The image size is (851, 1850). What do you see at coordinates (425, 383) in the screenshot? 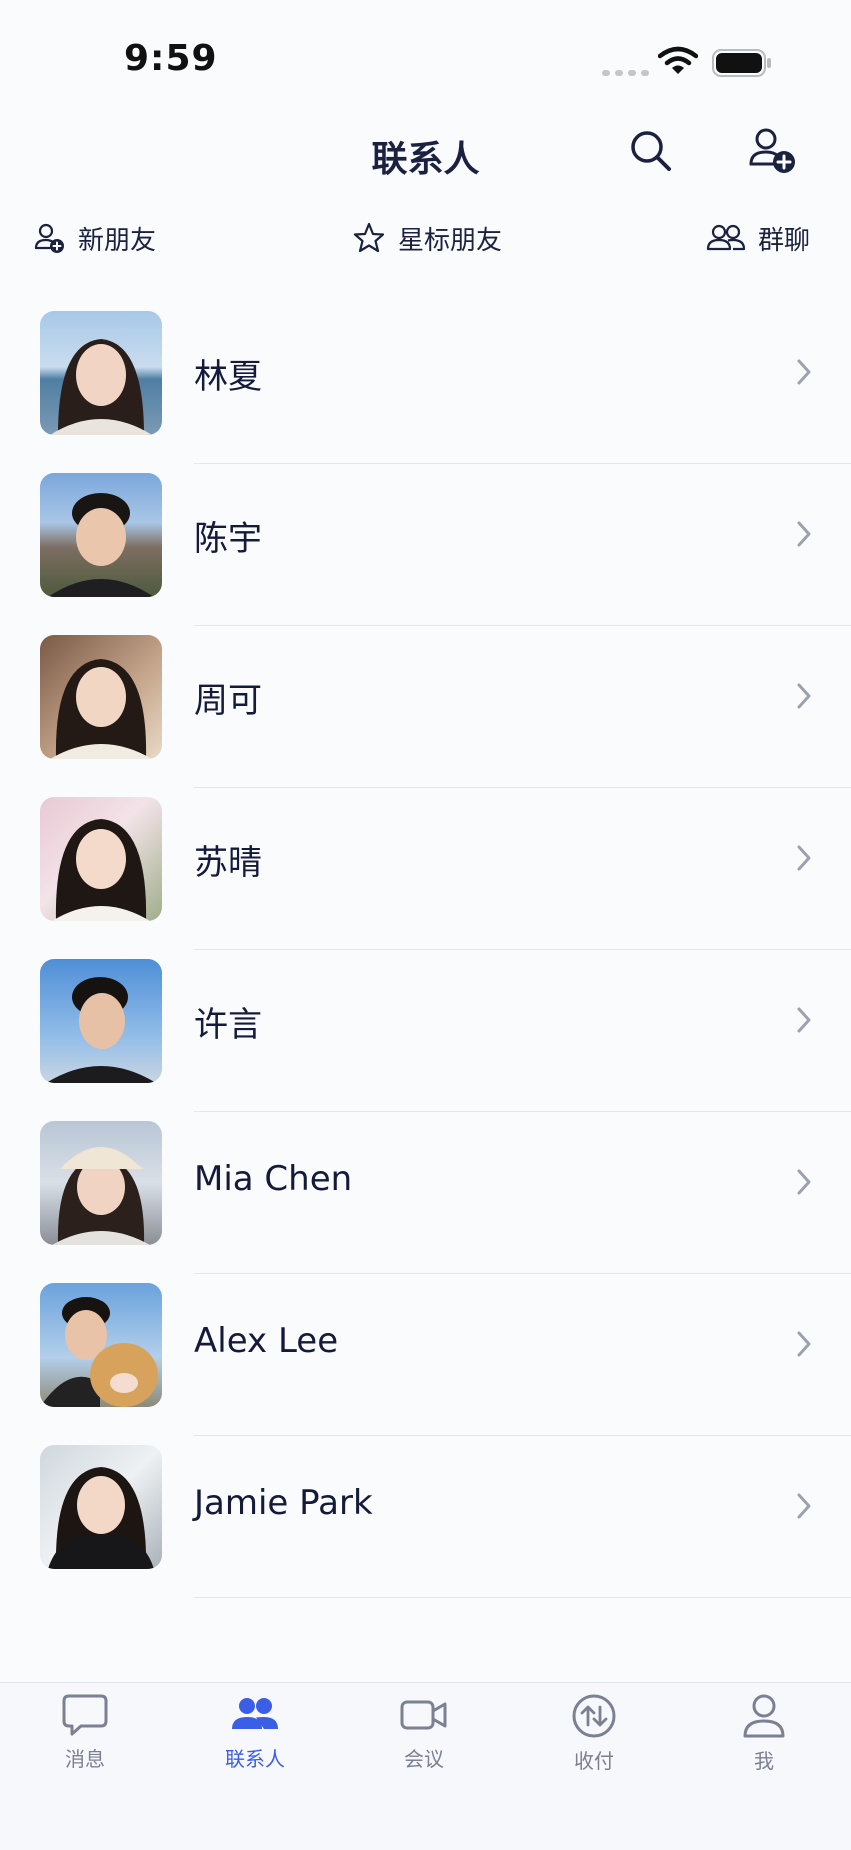
I see `contact-row: 林夏` at bounding box center [425, 383].